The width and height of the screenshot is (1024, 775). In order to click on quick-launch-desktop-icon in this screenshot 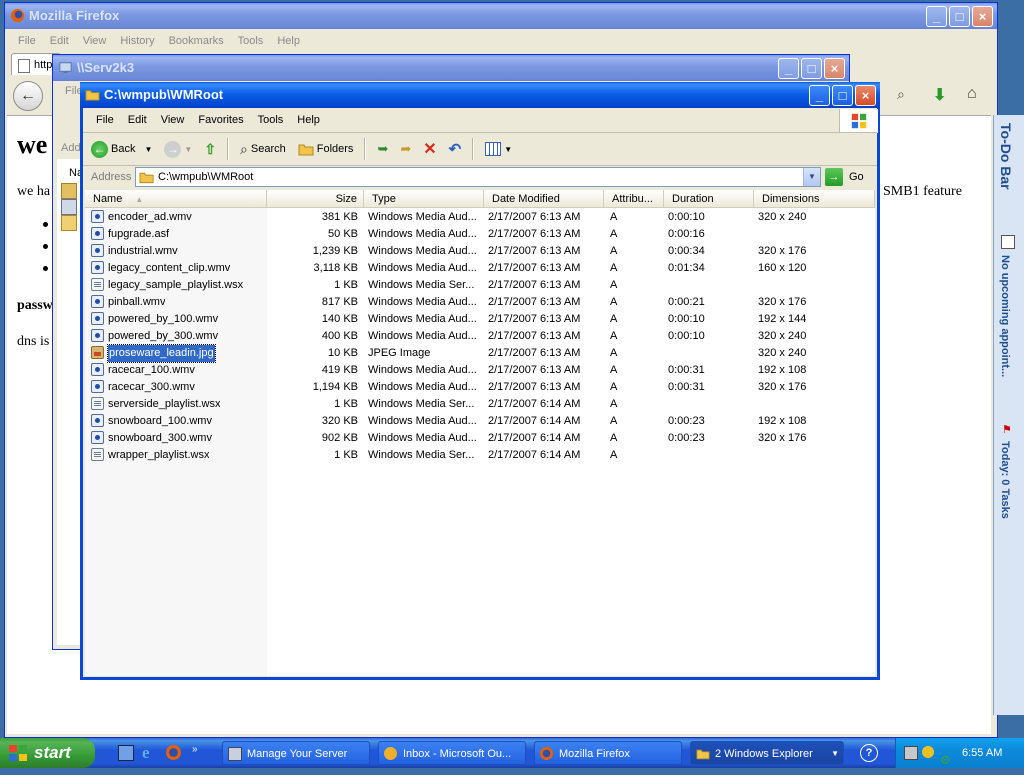, I will do `click(126, 753)`.